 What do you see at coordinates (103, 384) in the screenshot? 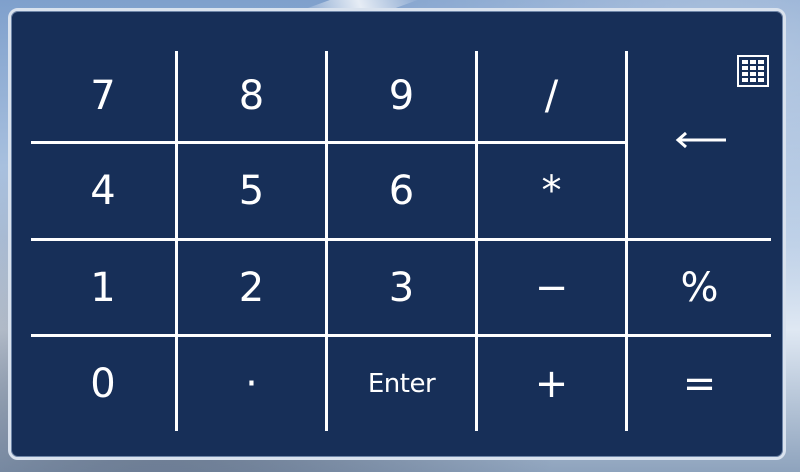
I see `key-0: 0` at bounding box center [103, 384].